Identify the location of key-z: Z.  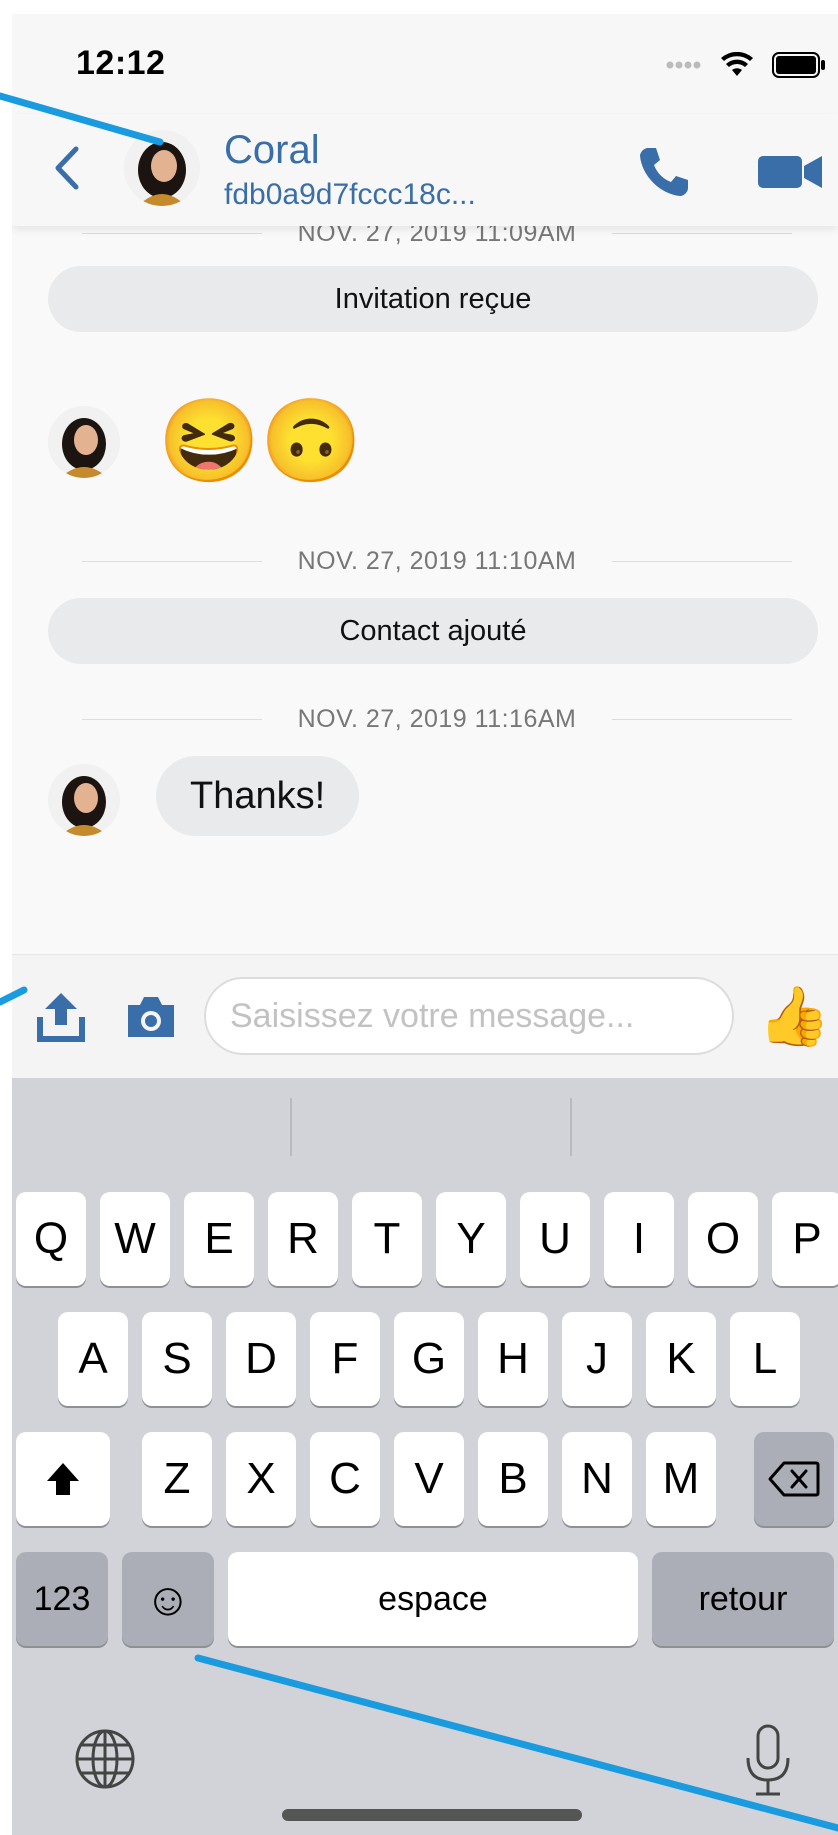
(177, 1479).